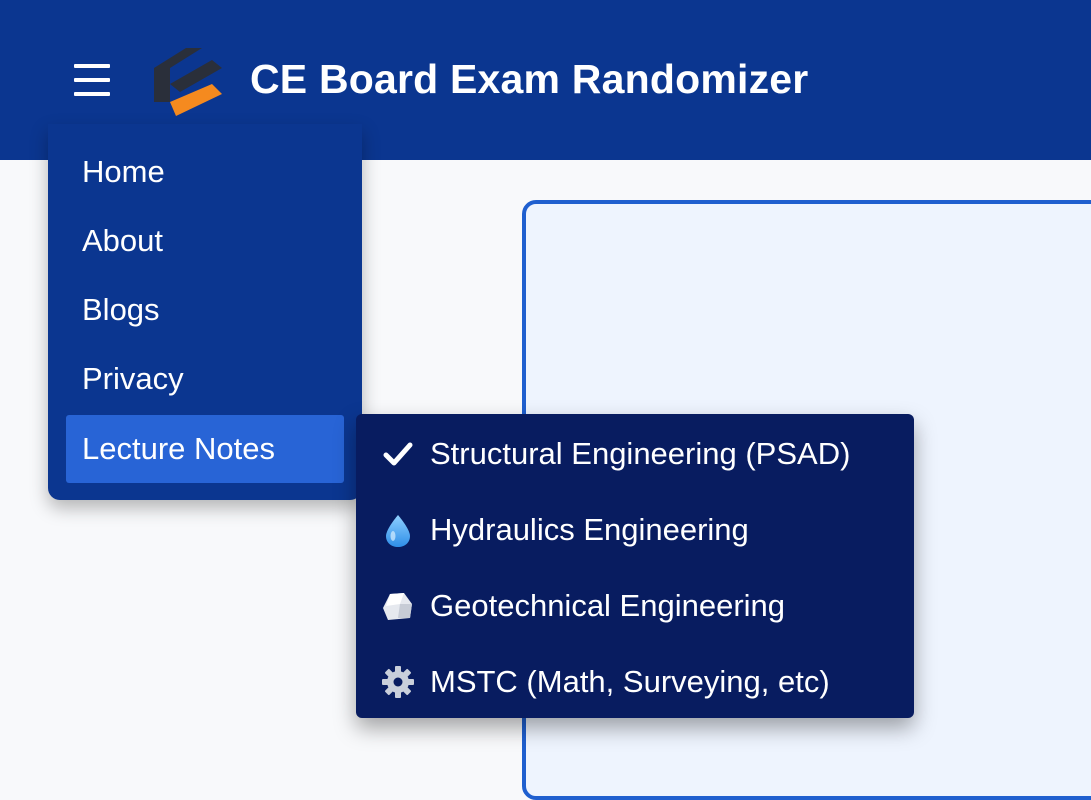 The width and height of the screenshot is (1091, 800). Describe the element at coordinates (589, 529) in the screenshot. I see `submenu-label: Hydraulics Engineering` at that location.